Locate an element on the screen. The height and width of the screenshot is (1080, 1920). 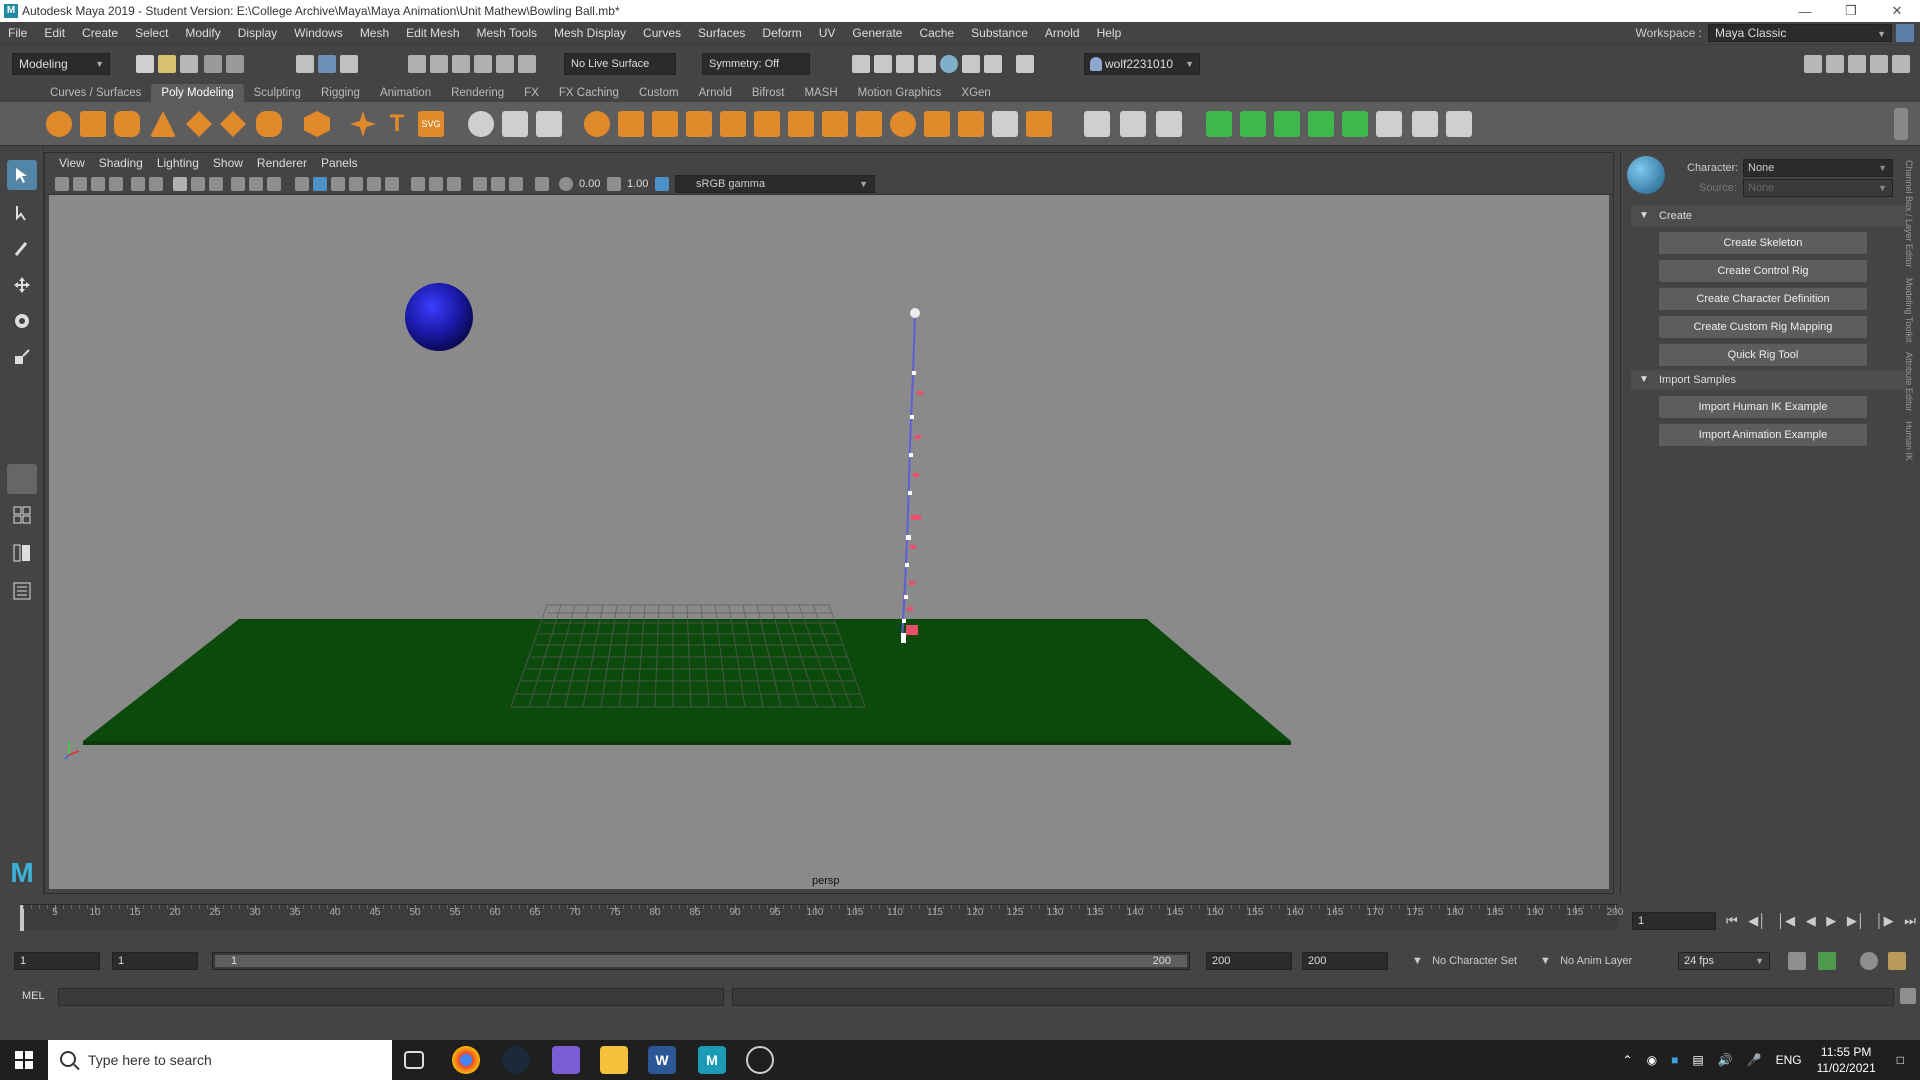
shelf-tab-poly-modeling: Poly Modeling is located at coordinates (197, 93).